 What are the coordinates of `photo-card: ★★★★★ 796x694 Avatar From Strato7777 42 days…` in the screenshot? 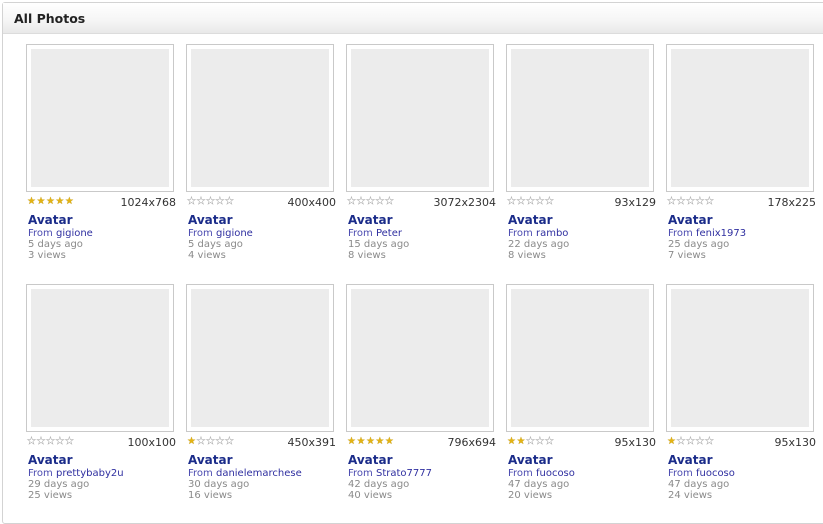 It's located at (424, 392).